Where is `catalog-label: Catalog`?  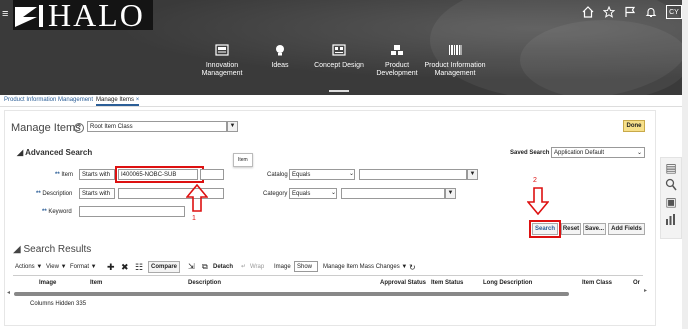
catalog-label: Catalog is located at coordinates (277, 175).